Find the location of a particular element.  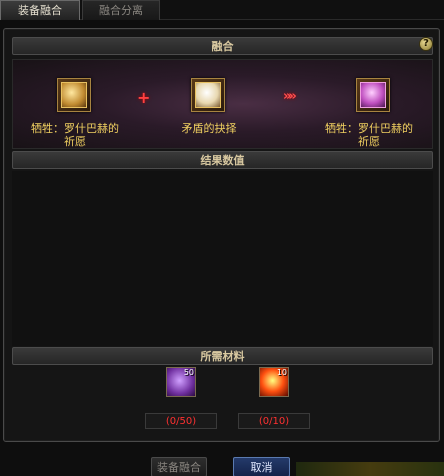

material-qty-2: (0/10) is located at coordinates (274, 421).